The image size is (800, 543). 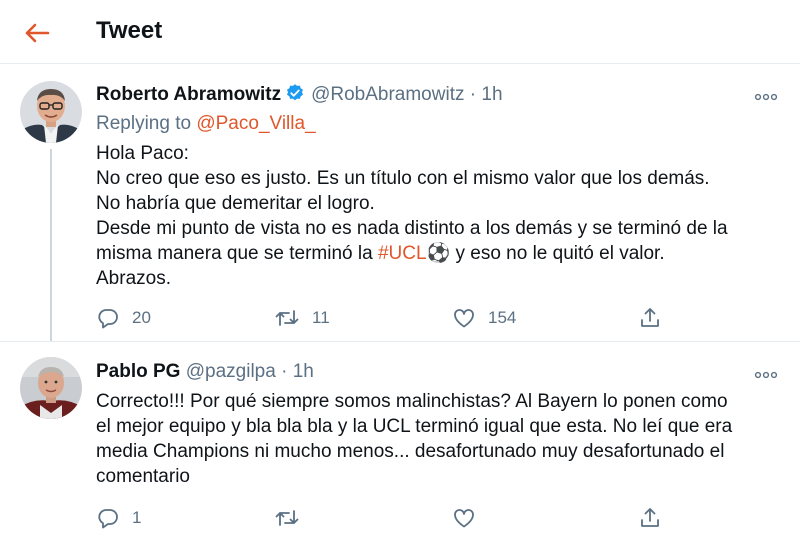 I want to click on retweet-button: 11, so click(x=302, y=318).